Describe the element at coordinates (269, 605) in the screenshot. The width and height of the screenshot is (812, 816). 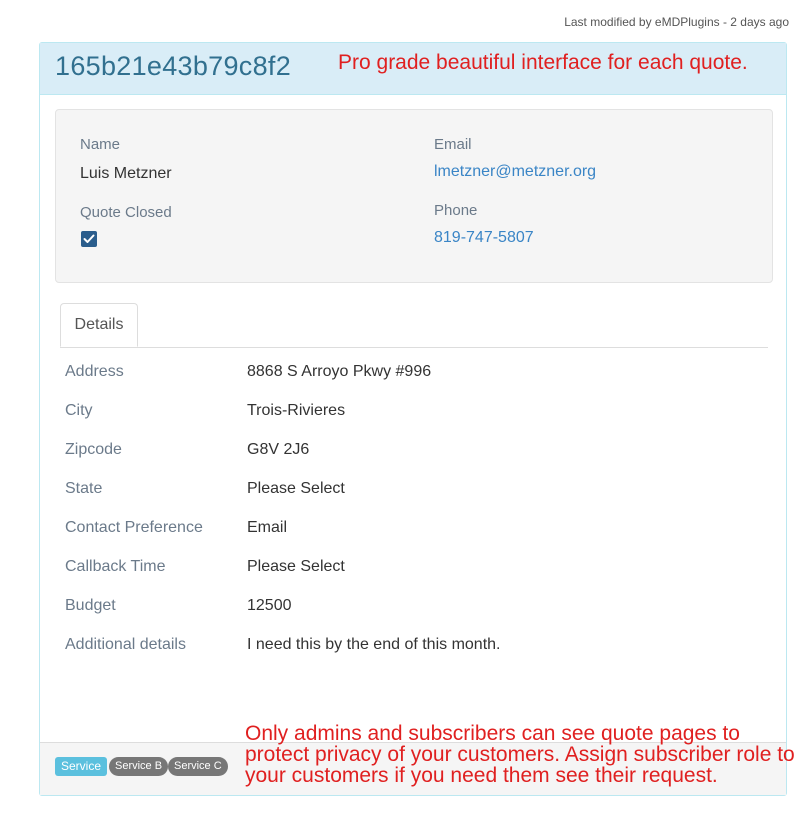
I see `budget-value: 12500` at that location.